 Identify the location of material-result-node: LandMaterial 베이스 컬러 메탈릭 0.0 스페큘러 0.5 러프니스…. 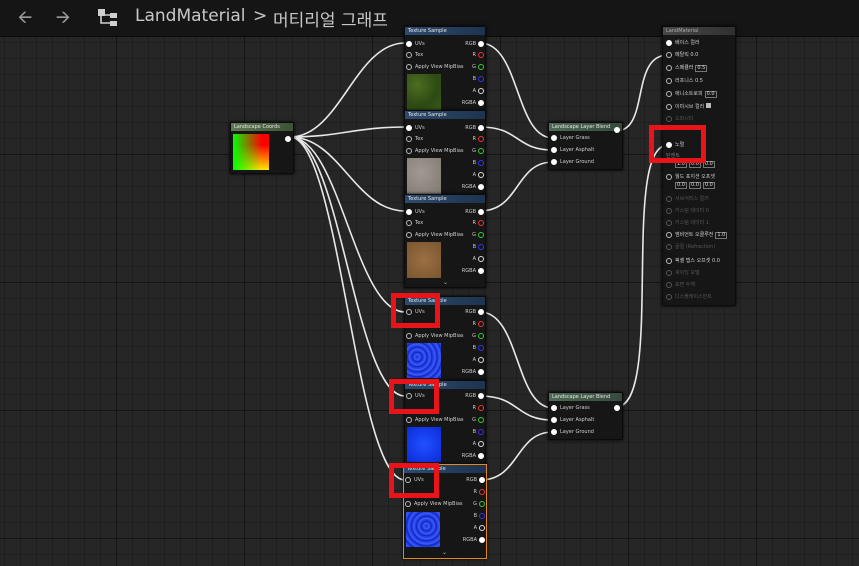
(699, 166).